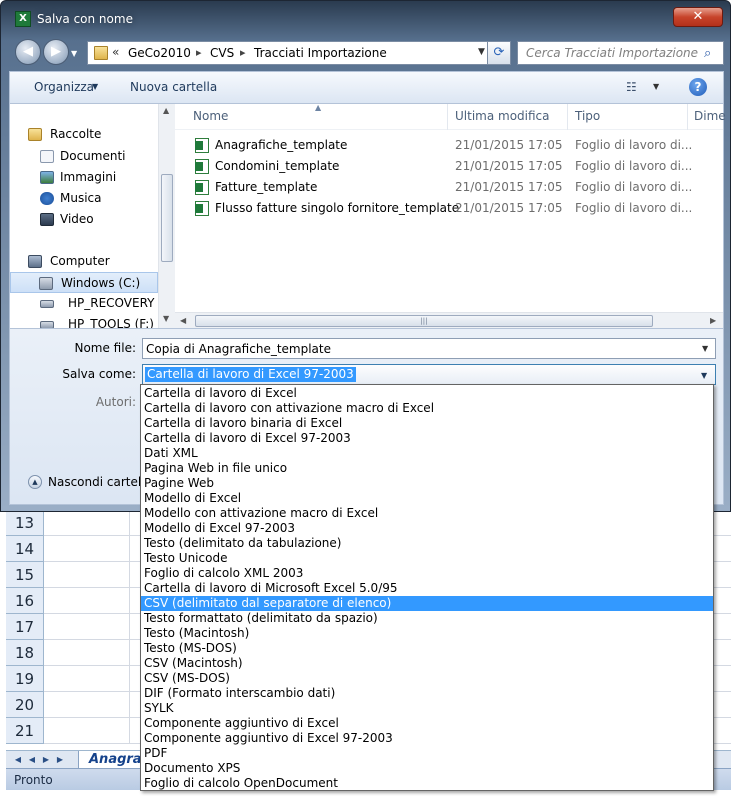 The width and height of the screenshot is (731, 796). What do you see at coordinates (427, 738) in the screenshot?
I see `savetype-option: Componente aggiuntivo di Excel 97-2003` at bounding box center [427, 738].